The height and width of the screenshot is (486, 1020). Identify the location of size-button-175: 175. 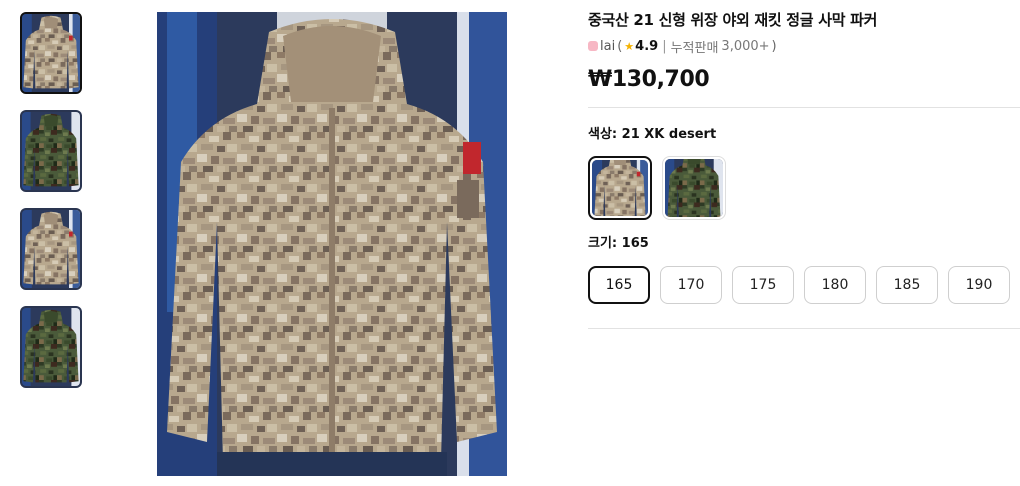
(763, 285).